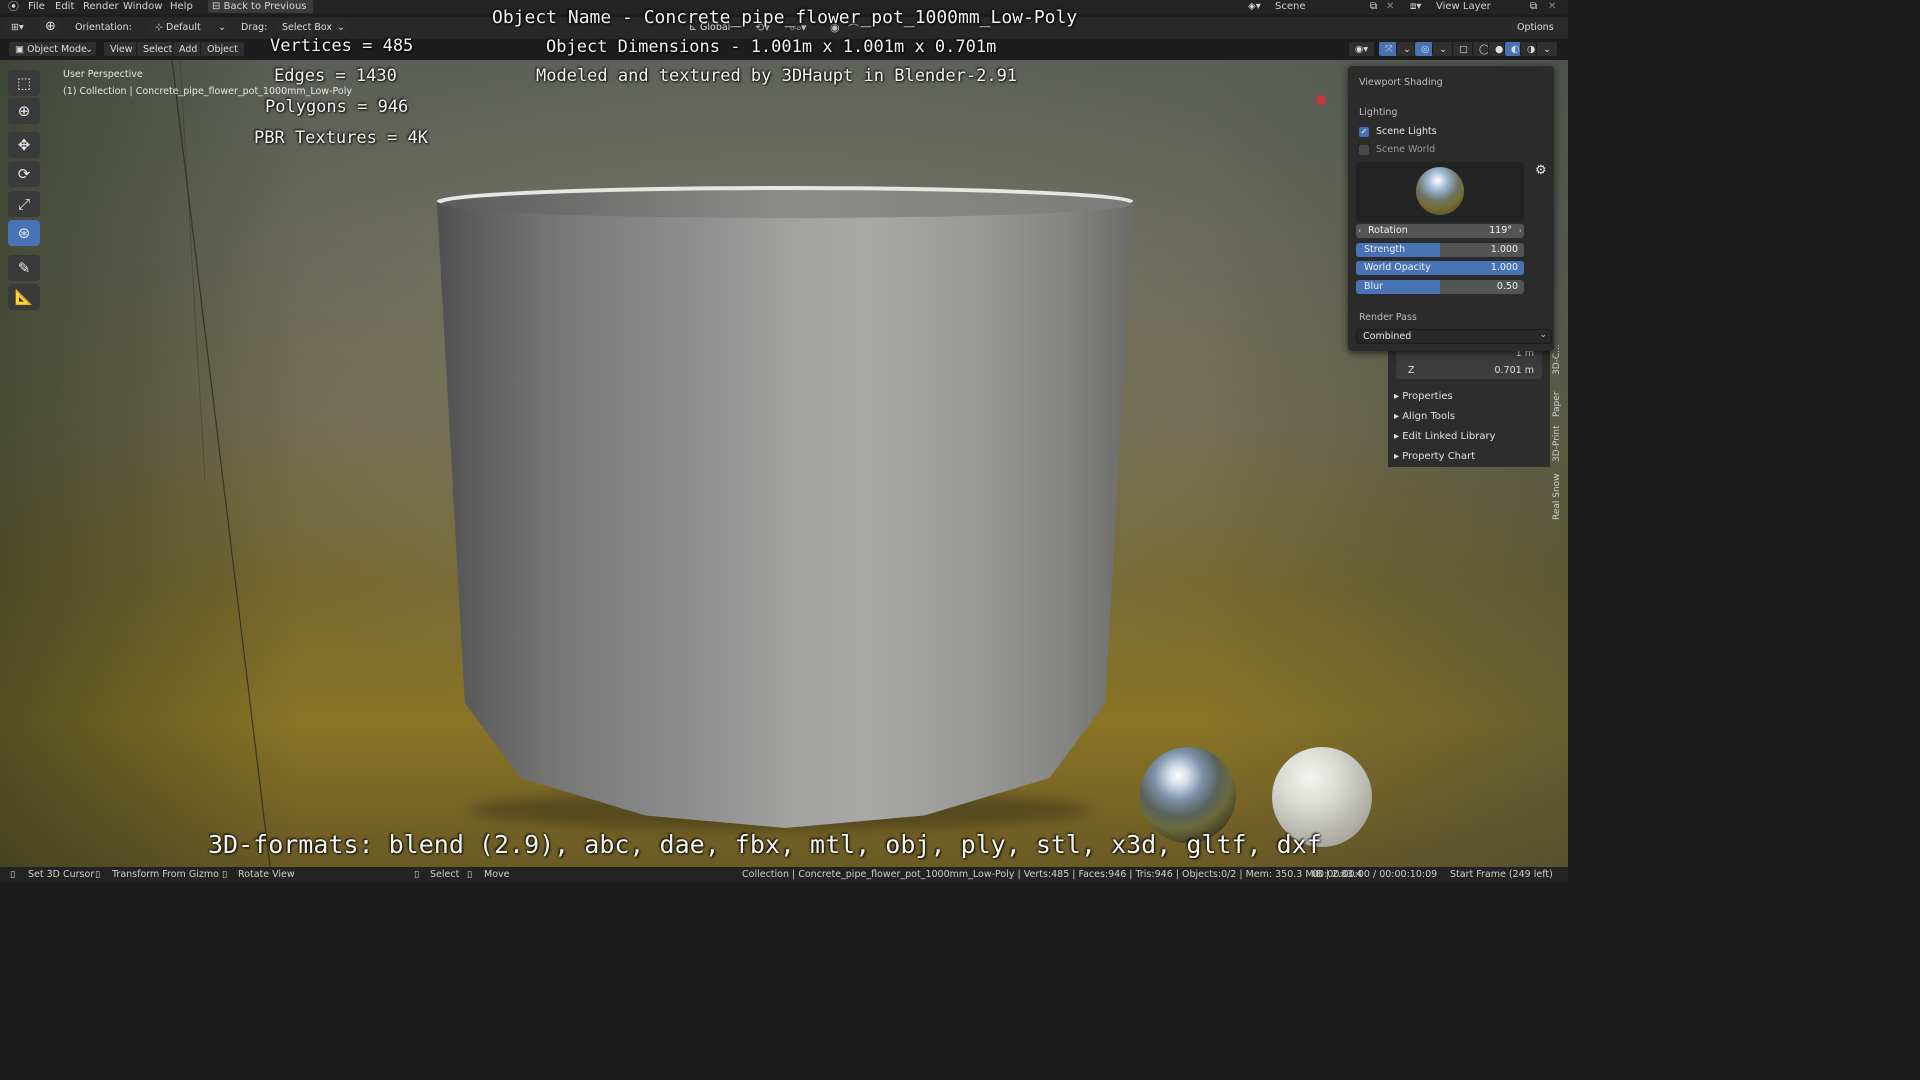  I want to click on dimension-z-field: Z 0.701 m, so click(1469, 371).